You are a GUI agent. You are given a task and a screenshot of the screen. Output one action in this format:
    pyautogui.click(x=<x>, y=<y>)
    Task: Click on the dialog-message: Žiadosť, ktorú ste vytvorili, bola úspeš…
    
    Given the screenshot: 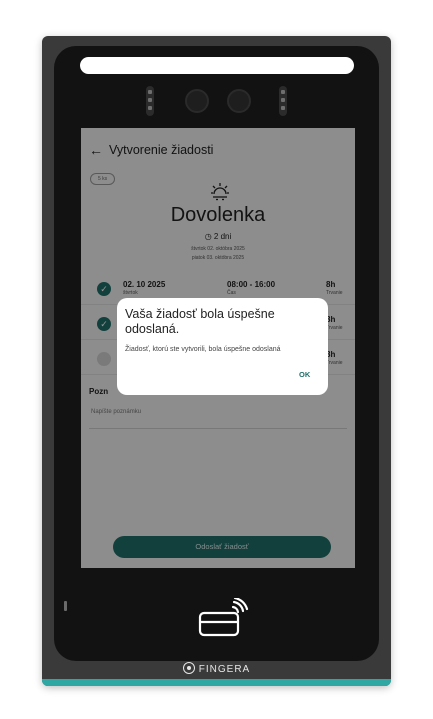 What is the action you would take?
    pyautogui.click(x=203, y=349)
    